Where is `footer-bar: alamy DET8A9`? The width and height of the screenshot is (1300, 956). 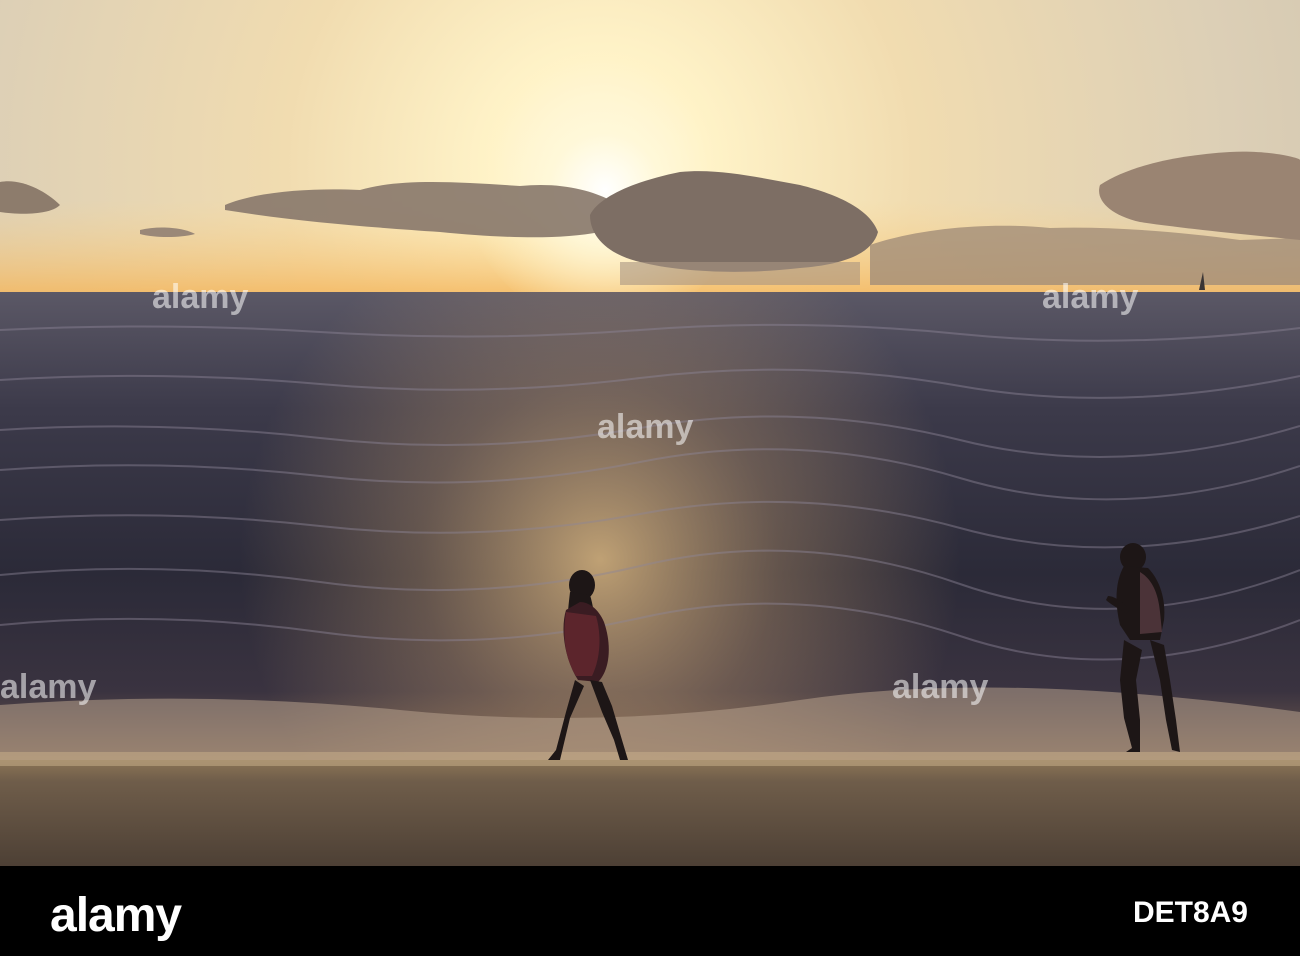 footer-bar: alamy DET8A9 is located at coordinates (650, 911).